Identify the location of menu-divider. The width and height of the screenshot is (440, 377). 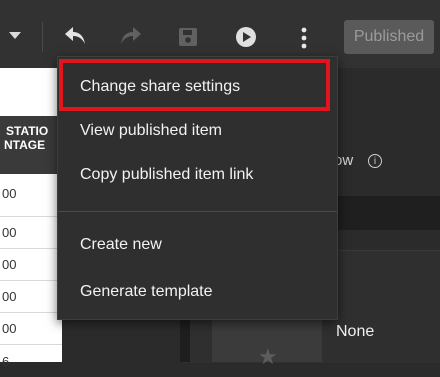
(197, 211).